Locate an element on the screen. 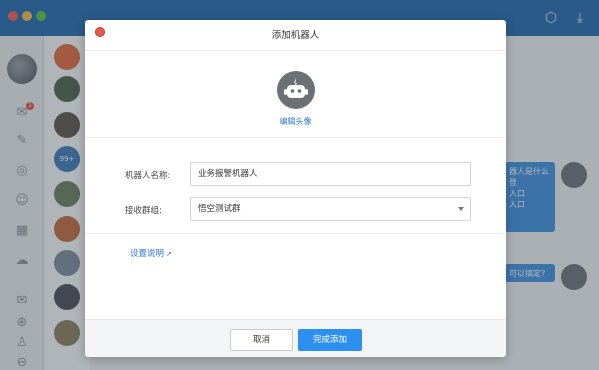 Image resolution: width=599 pixels, height=370 pixels. receive-group-value: 悟空测试群 is located at coordinates (219, 209).